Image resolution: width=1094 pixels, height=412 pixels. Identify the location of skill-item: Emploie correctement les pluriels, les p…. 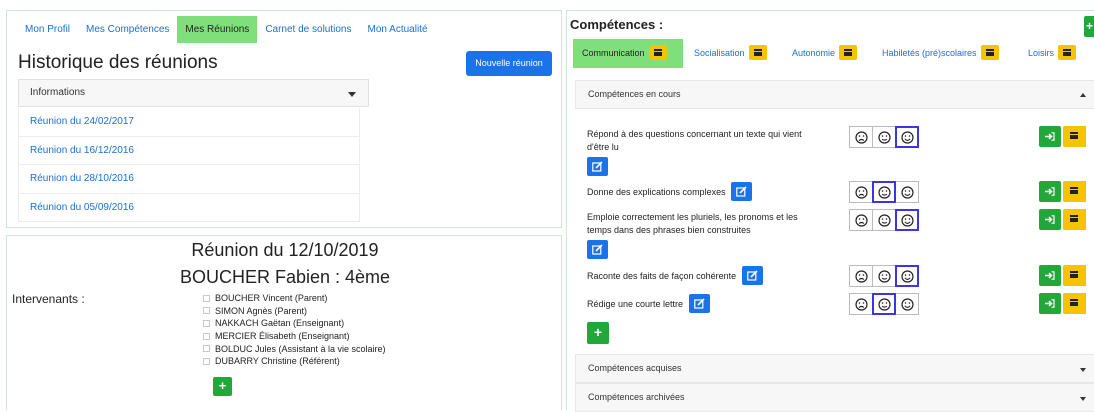
(692, 235).